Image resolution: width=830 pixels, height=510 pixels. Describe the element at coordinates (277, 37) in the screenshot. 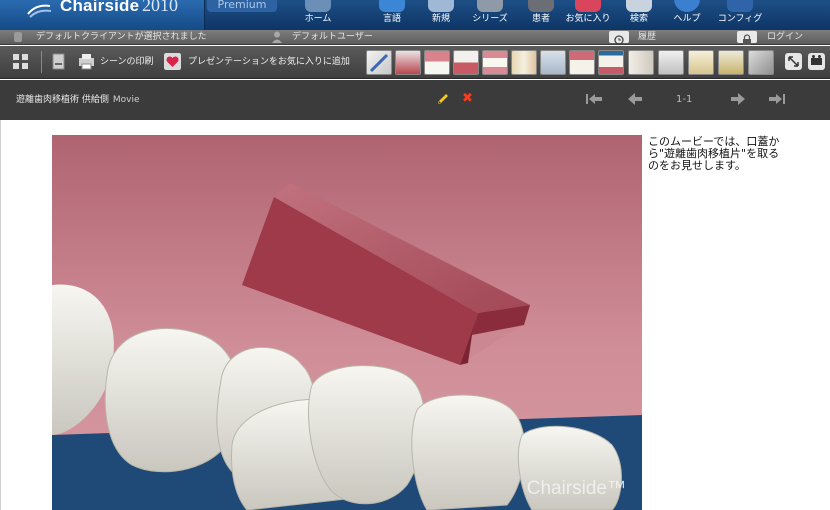

I see `user-icon` at that location.